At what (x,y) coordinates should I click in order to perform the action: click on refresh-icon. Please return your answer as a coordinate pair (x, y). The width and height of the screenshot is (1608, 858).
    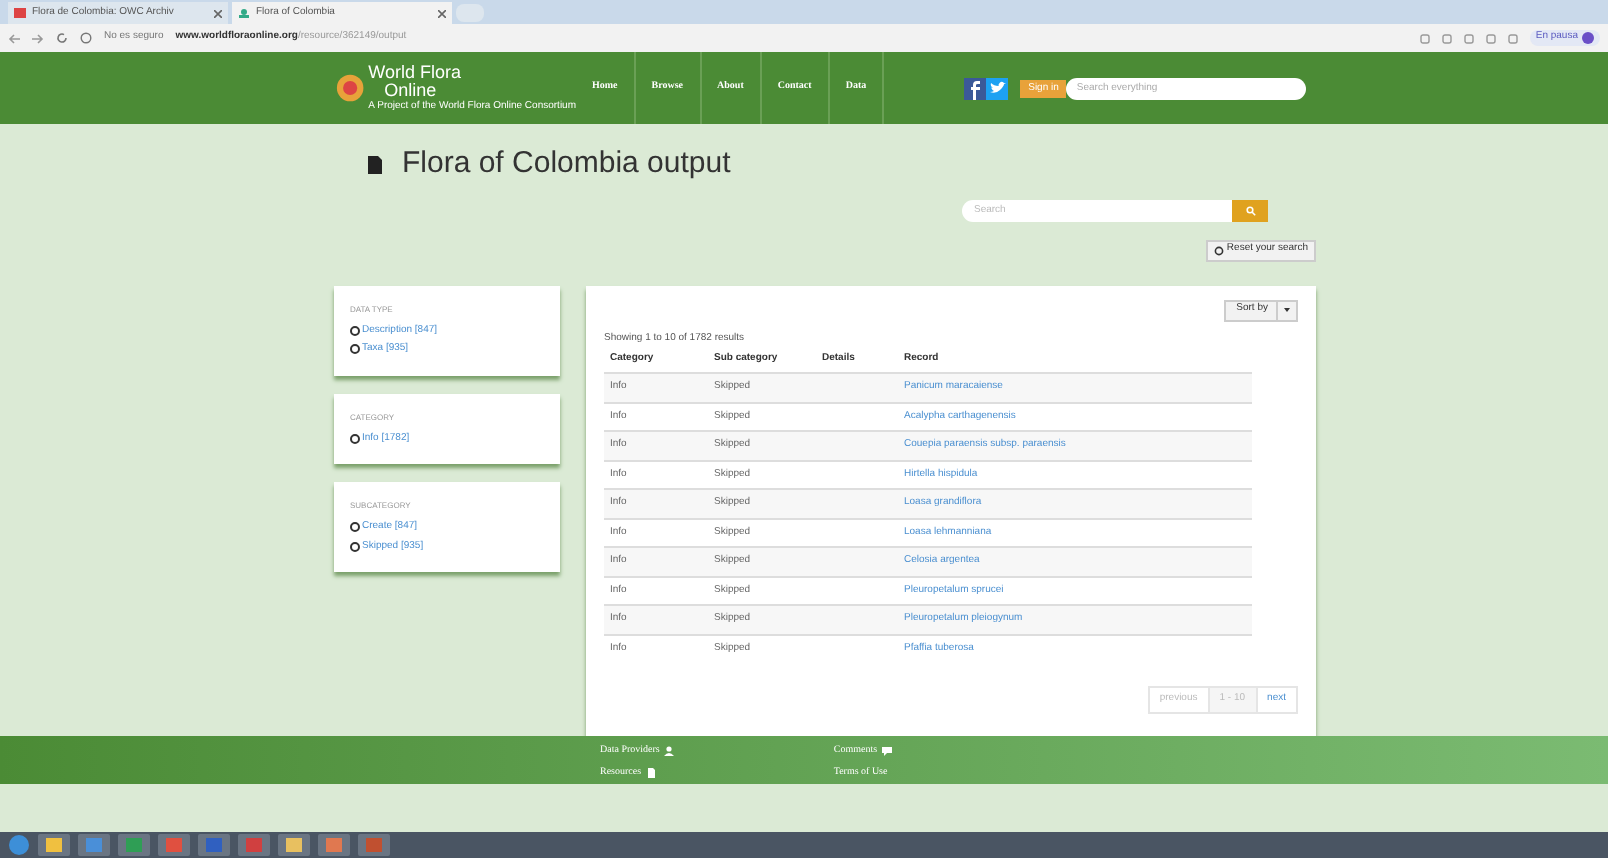
    Looking at the image, I should click on (1219, 250).